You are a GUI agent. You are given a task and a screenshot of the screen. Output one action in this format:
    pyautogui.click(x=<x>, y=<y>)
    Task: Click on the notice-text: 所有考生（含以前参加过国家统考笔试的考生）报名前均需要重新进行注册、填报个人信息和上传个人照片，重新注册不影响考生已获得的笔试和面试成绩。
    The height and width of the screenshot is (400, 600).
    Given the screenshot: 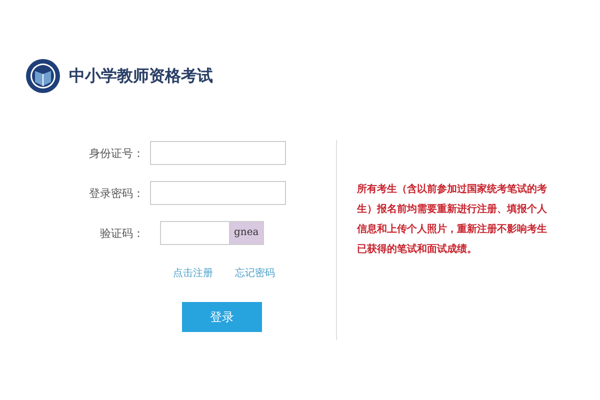 What is the action you would take?
    pyautogui.click(x=452, y=219)
    